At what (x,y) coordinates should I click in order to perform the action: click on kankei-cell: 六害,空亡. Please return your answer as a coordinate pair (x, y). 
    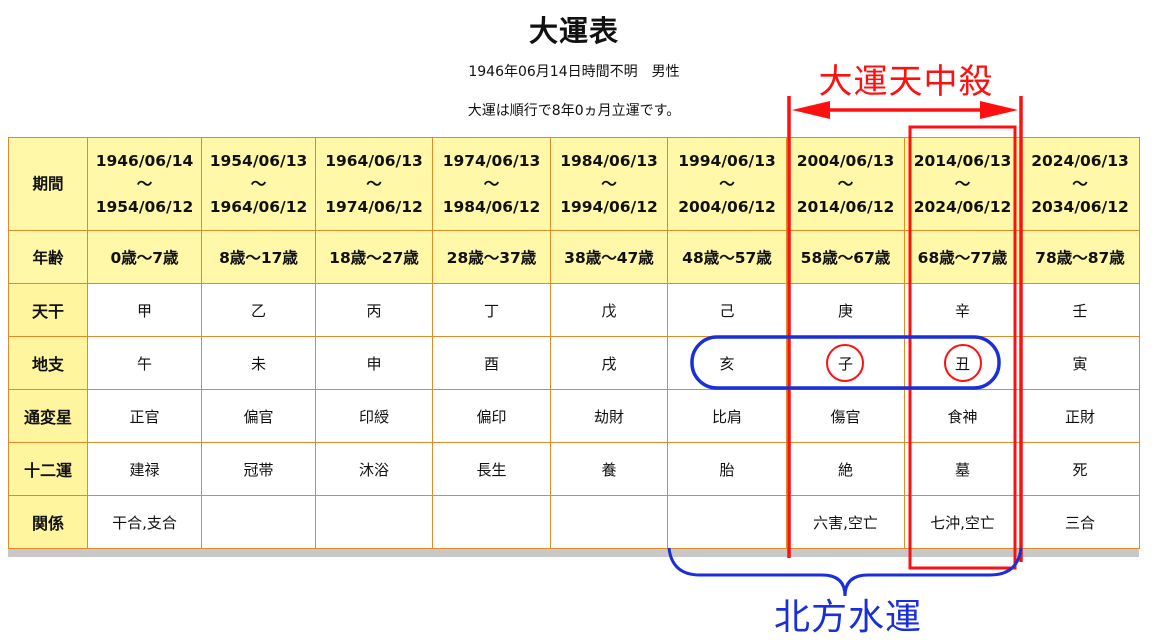
    Looking at the image, I should click on (845, 522).